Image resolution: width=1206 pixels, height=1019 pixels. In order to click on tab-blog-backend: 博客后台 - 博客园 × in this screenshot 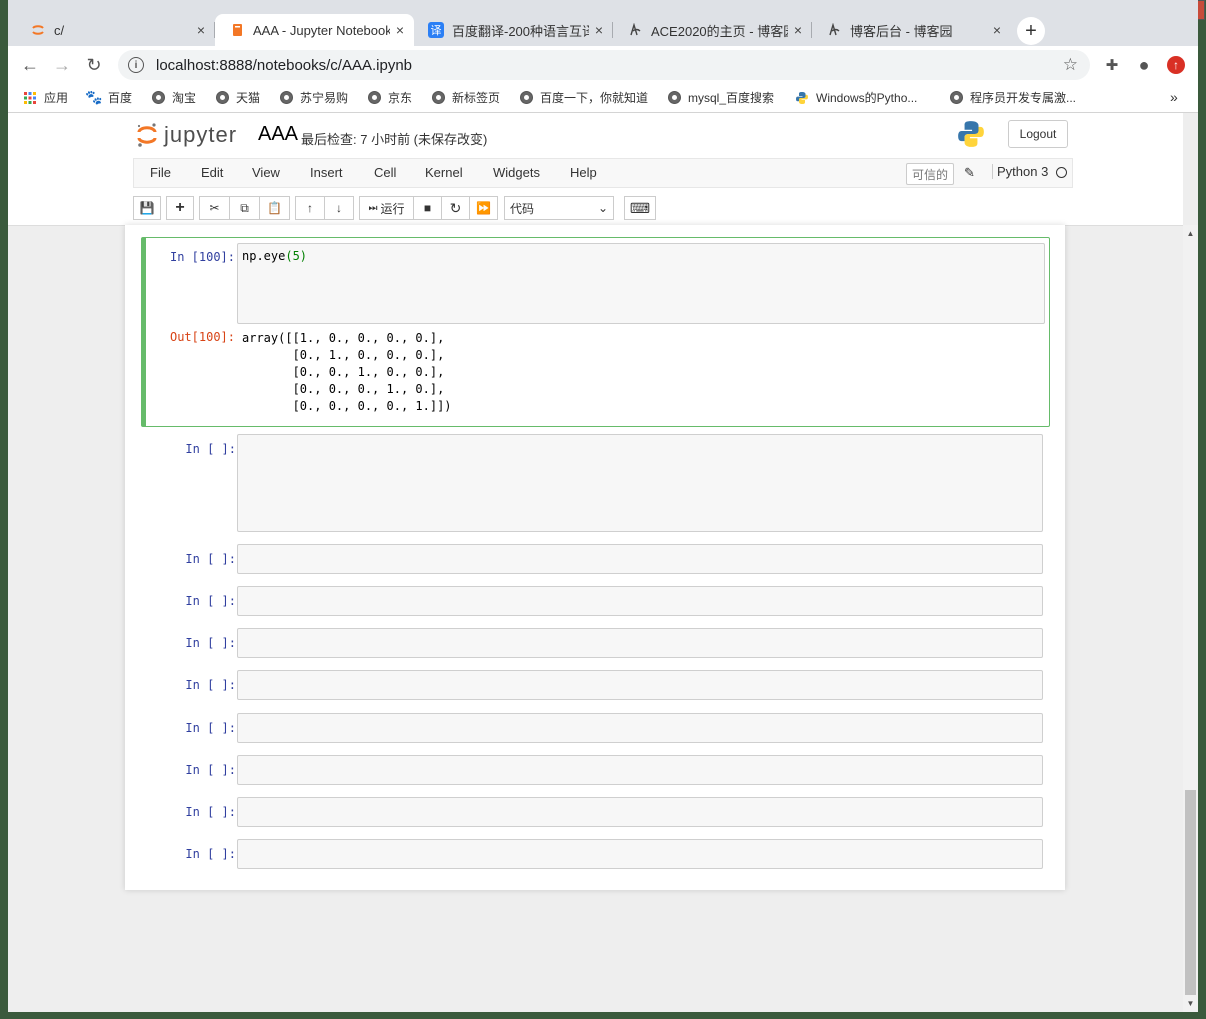, I will do `click(911, 30)`.